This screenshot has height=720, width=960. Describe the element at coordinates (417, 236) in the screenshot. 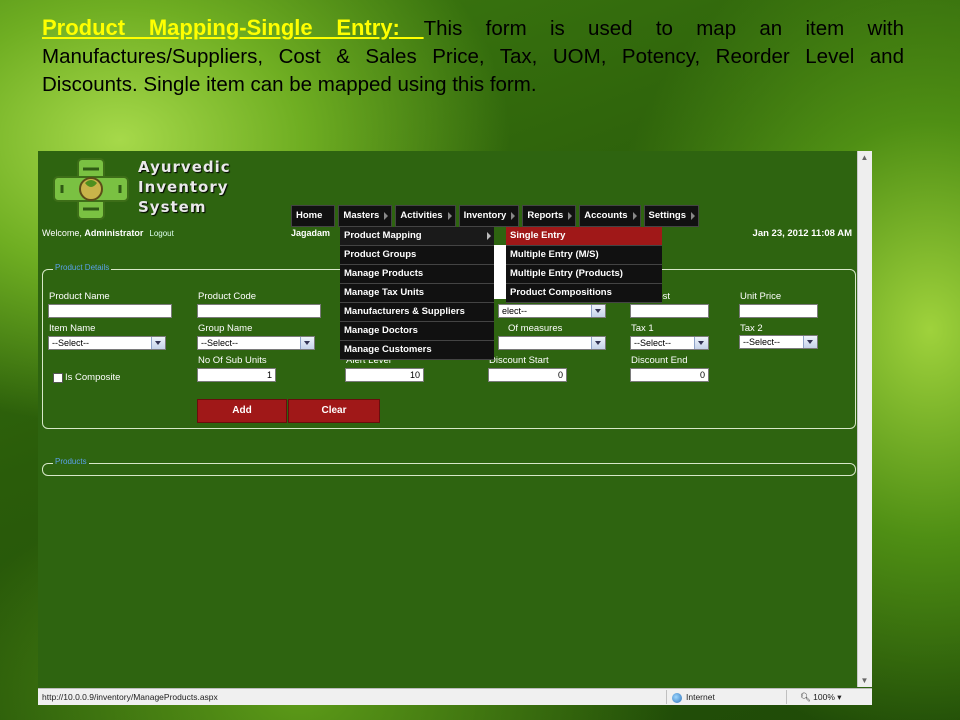

I see `menu-item-product-mapping: Product Mapping` at that location.